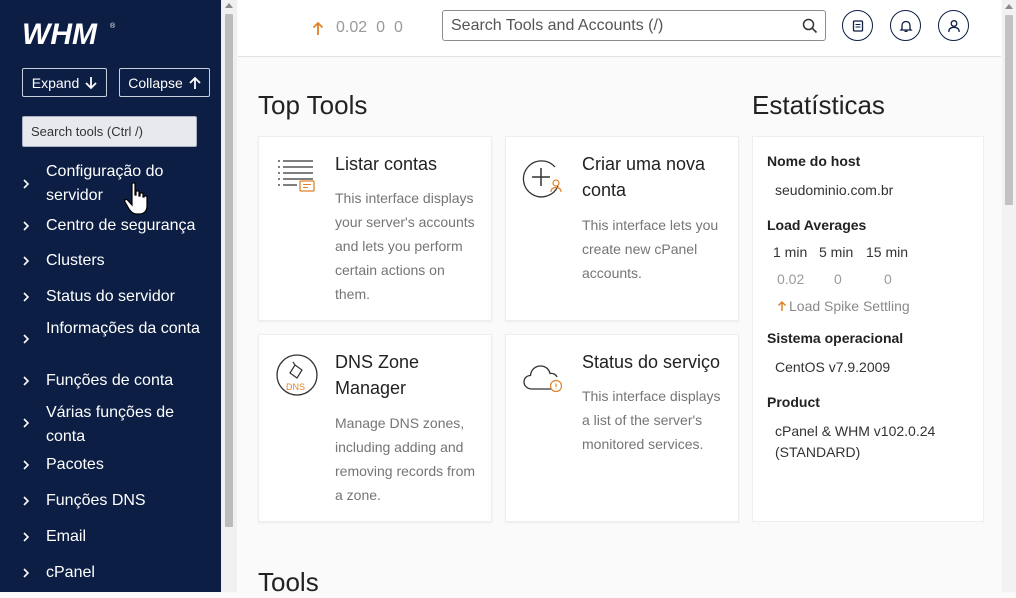  What do you see at coordinates (66, 536) in the screenshot?
I see `sidebar-item-label: Email` at bounding box center [66, 536].